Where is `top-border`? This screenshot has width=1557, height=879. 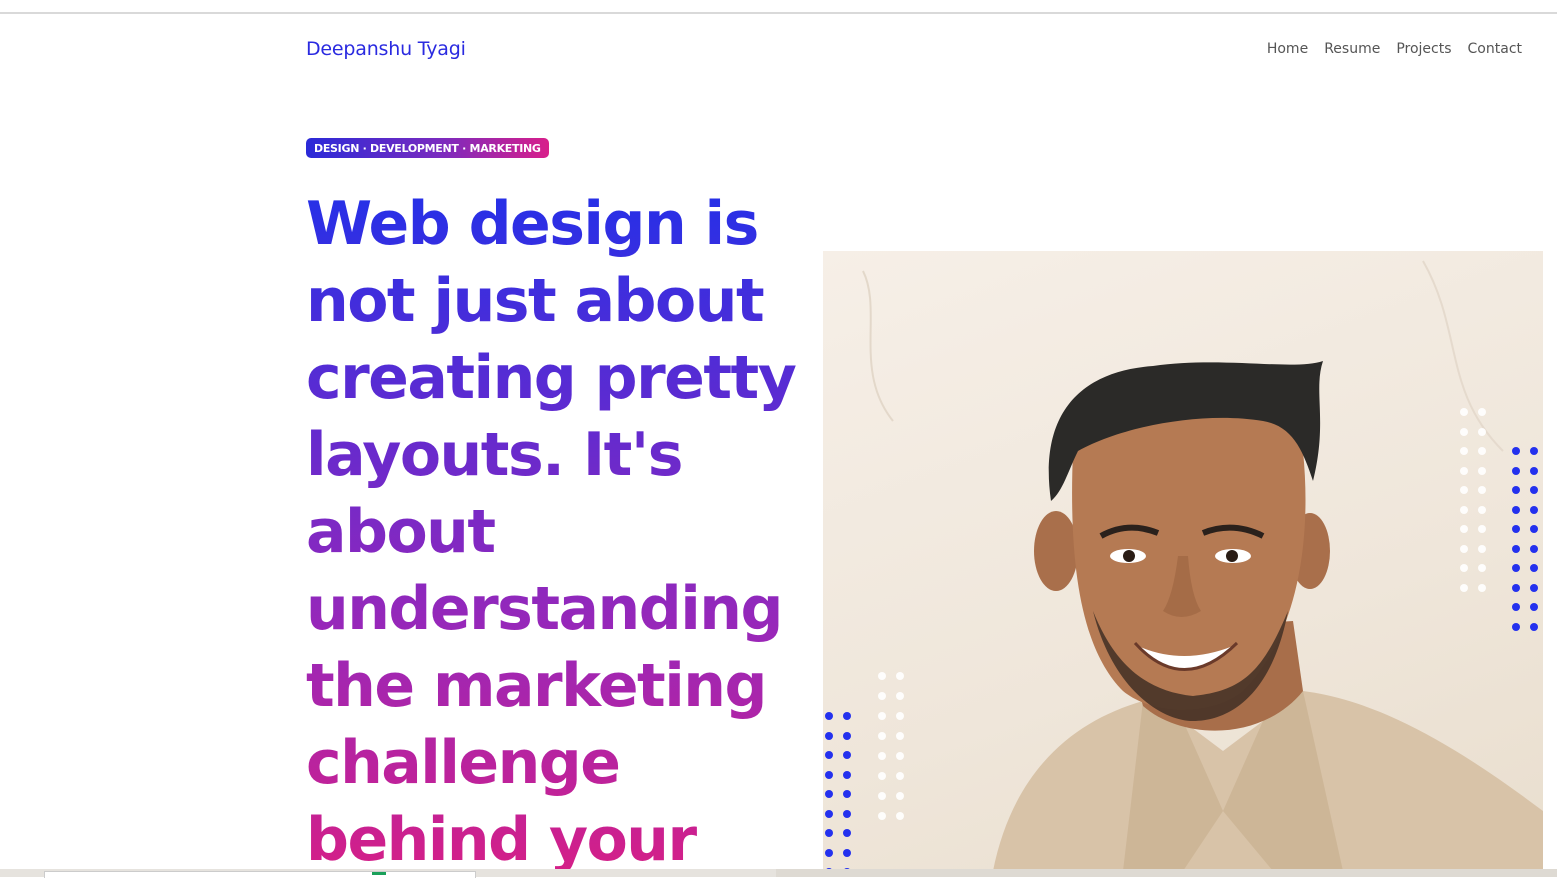 top-border is located at coordinates (778, 13).